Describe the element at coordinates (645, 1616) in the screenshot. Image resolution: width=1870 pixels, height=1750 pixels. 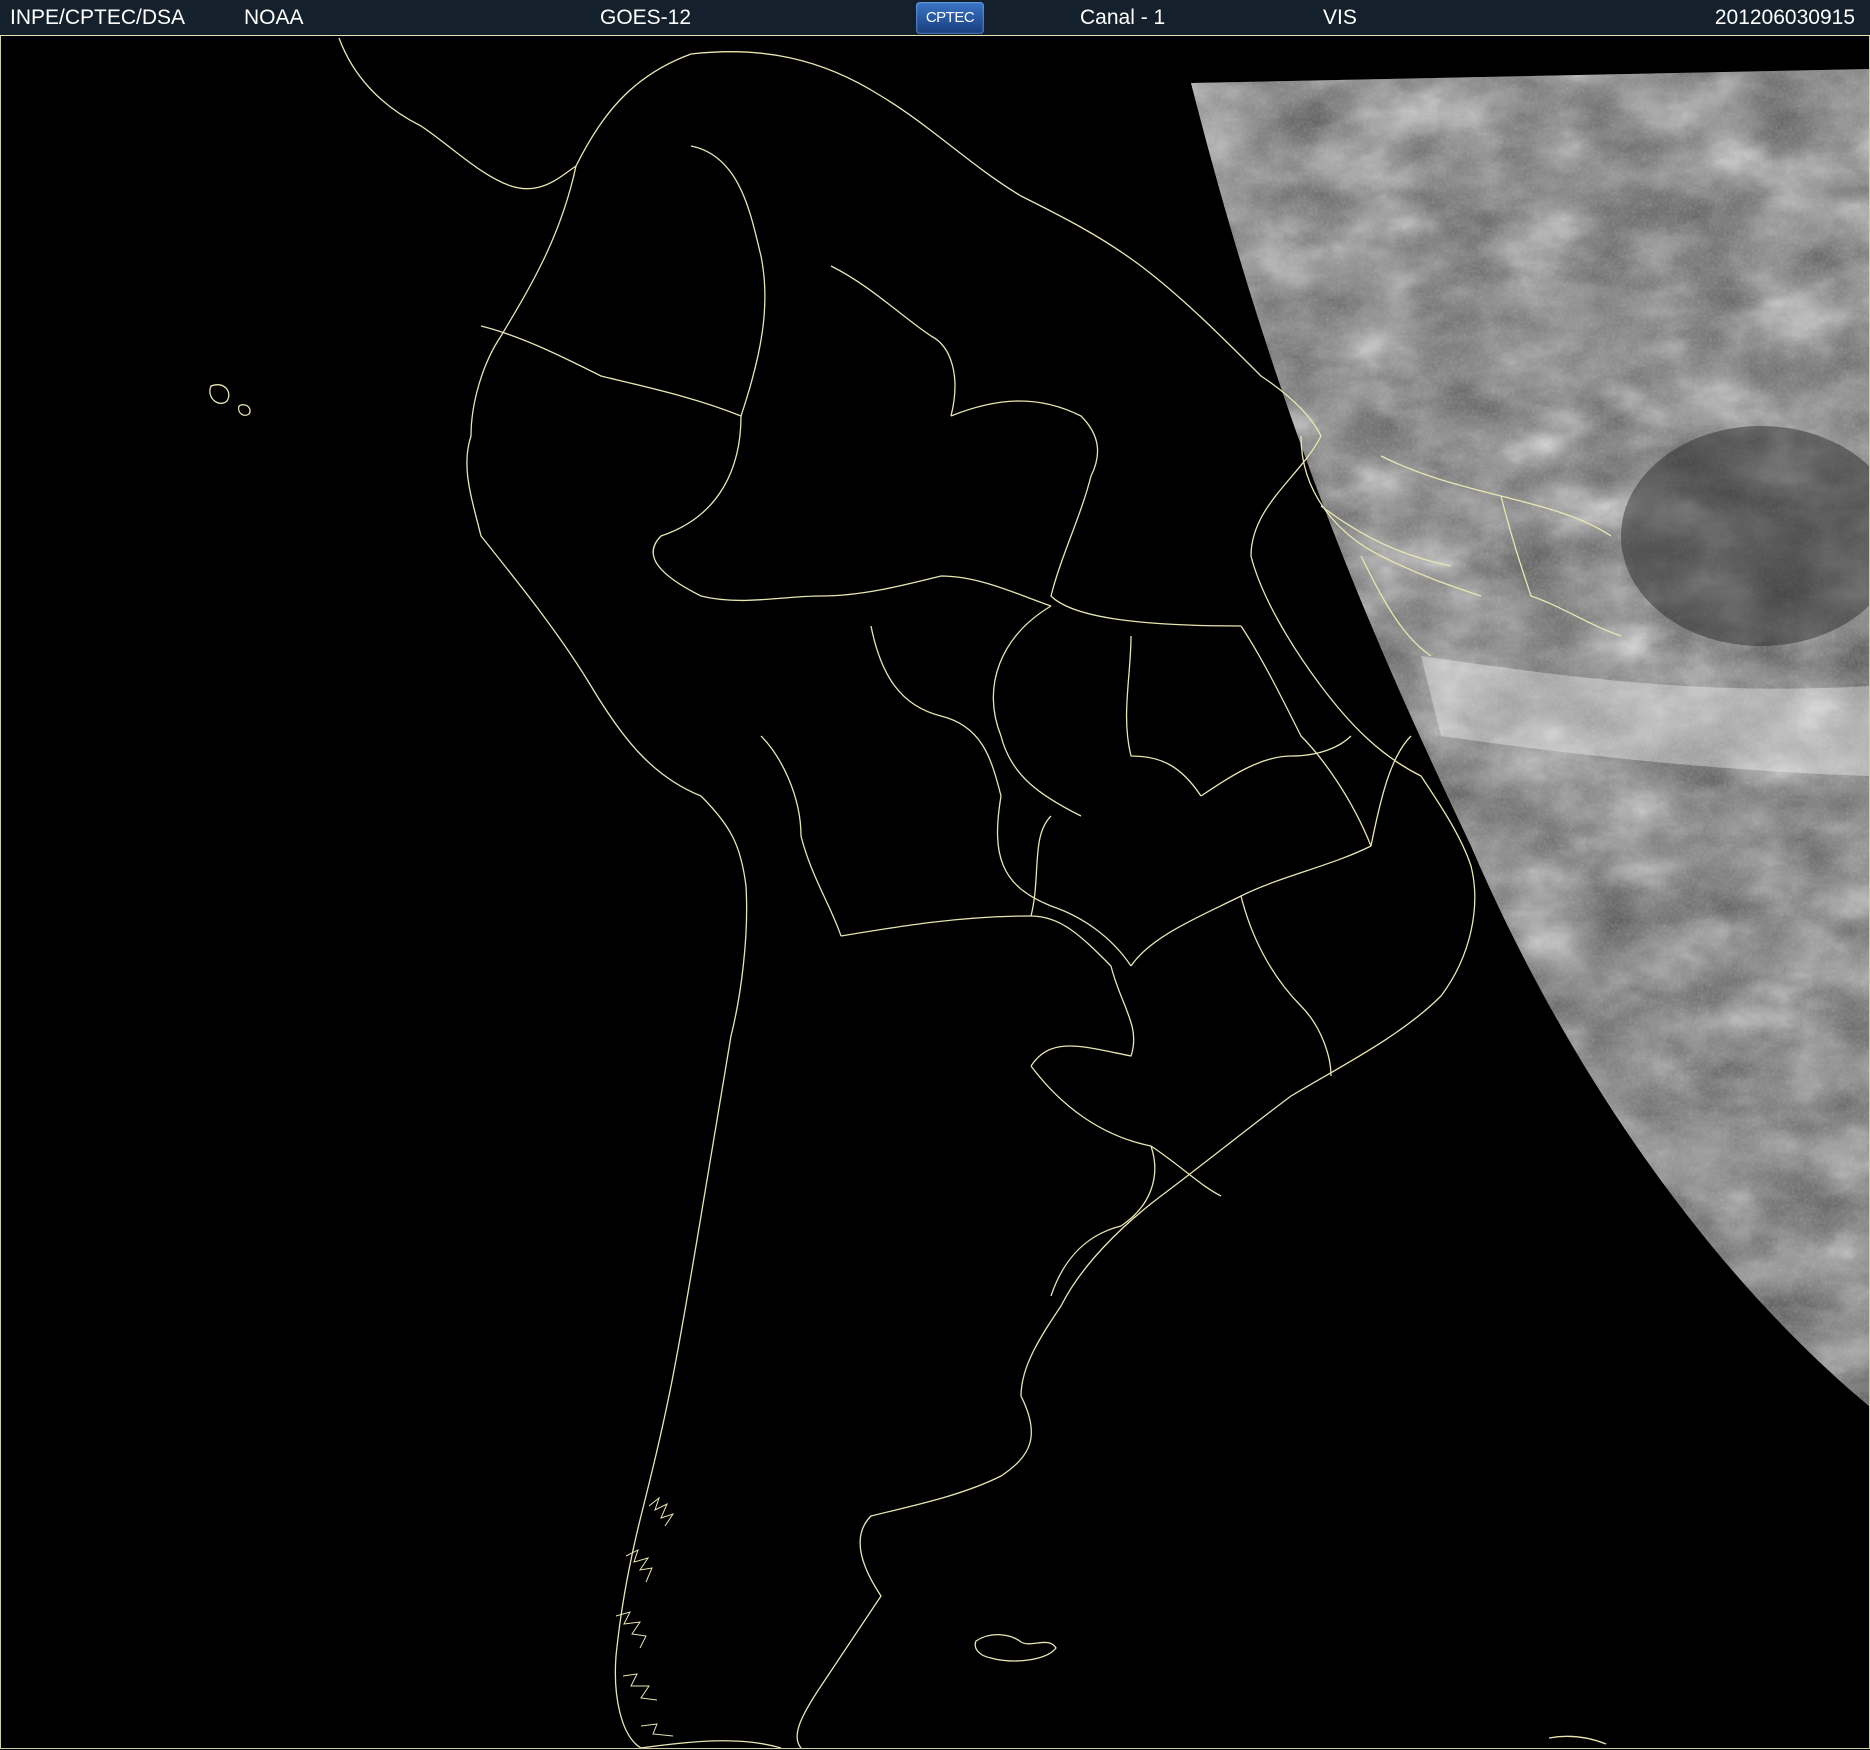
I see `chile-fjords` at that location.